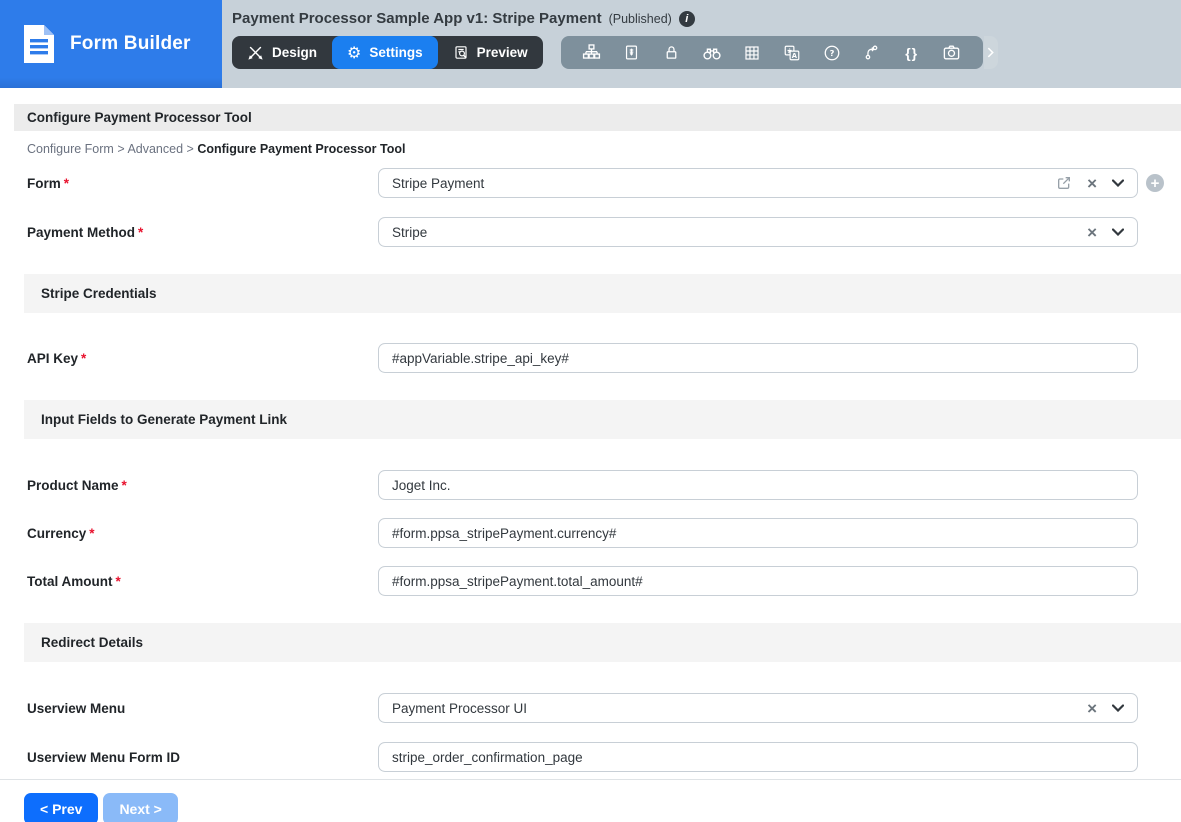  What do you see at coordinates (396, 52) in the screenshot?
I see `tab-settings-label: Settings` at bounding box center [396, 52].